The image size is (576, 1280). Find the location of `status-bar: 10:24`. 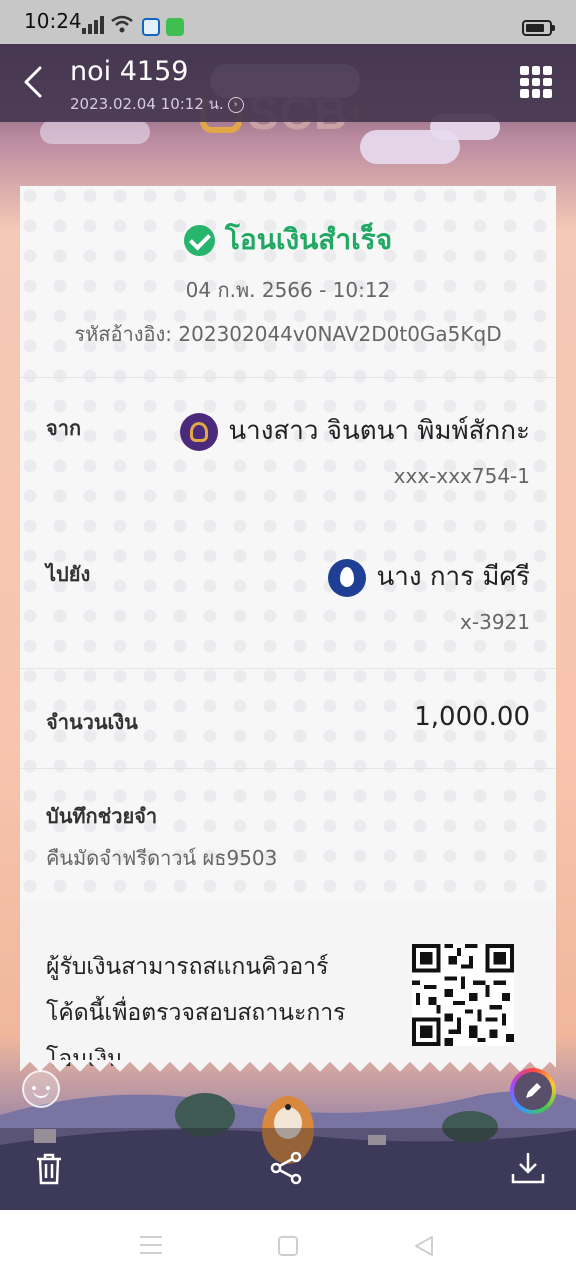

status-bar: 10:24 is located at coordinates (288, 22).